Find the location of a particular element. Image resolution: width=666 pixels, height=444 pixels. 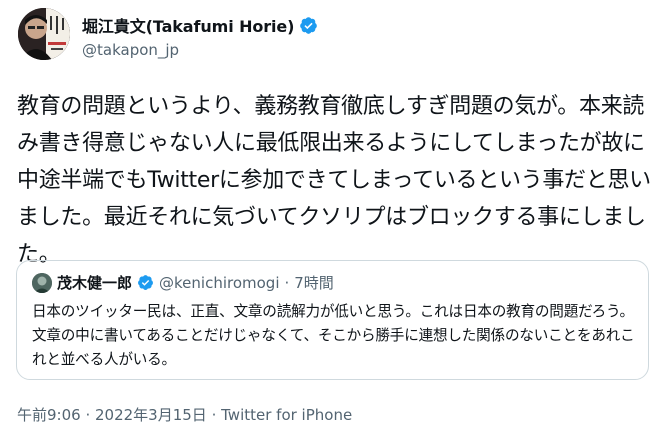

tweet-time: 午前9:06 is located at coordinates (49, 415).